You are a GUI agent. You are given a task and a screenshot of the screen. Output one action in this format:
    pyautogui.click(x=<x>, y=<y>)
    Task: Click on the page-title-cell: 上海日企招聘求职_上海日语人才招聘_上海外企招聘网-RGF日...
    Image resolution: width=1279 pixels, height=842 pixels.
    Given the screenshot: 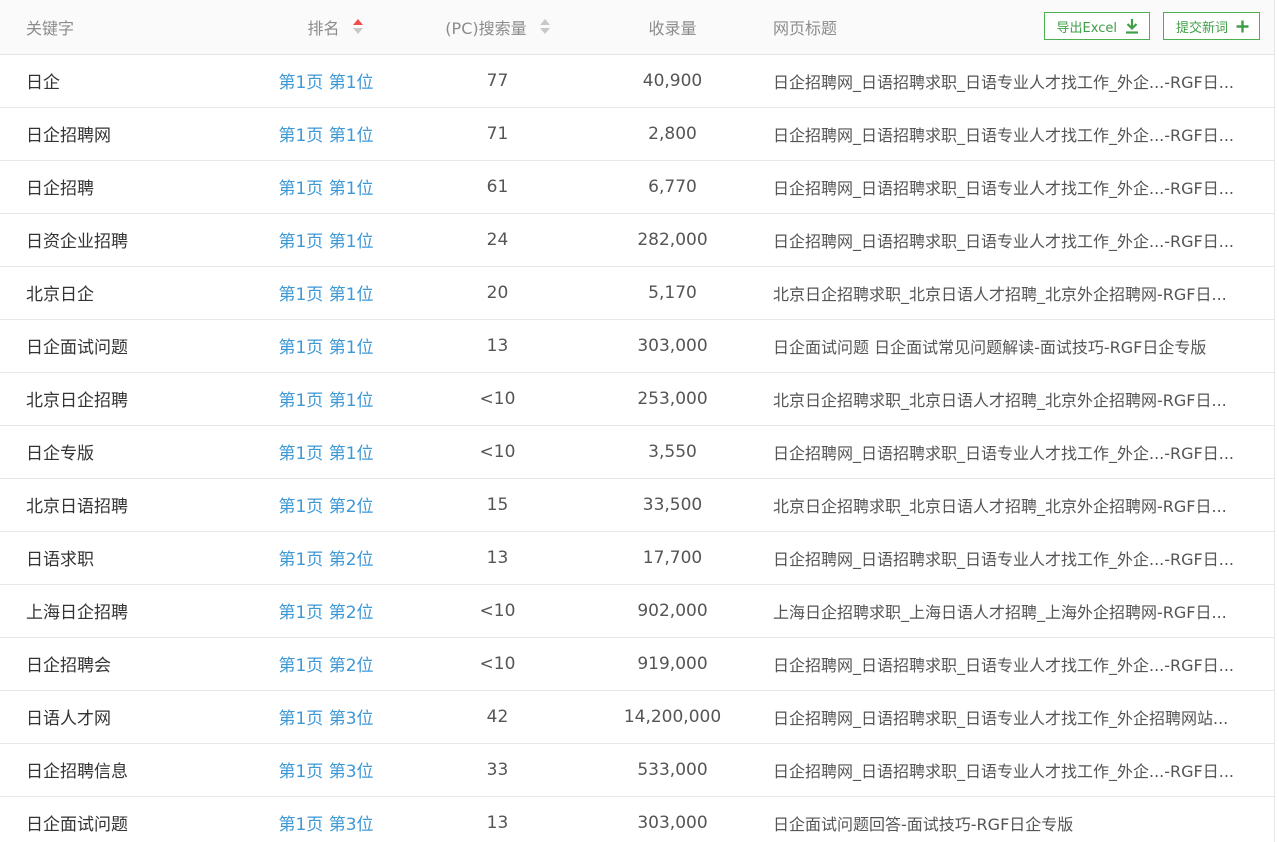 What is the action you would take?
    pyautogui.click(x=1017, y=611)
    